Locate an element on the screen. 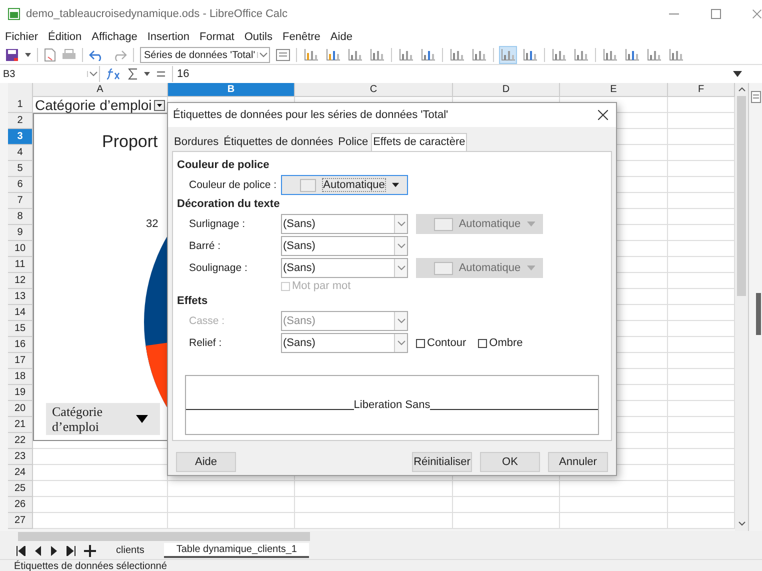  legend-field-button: Catégorie d’emploi is located at coordinates (103, 419).